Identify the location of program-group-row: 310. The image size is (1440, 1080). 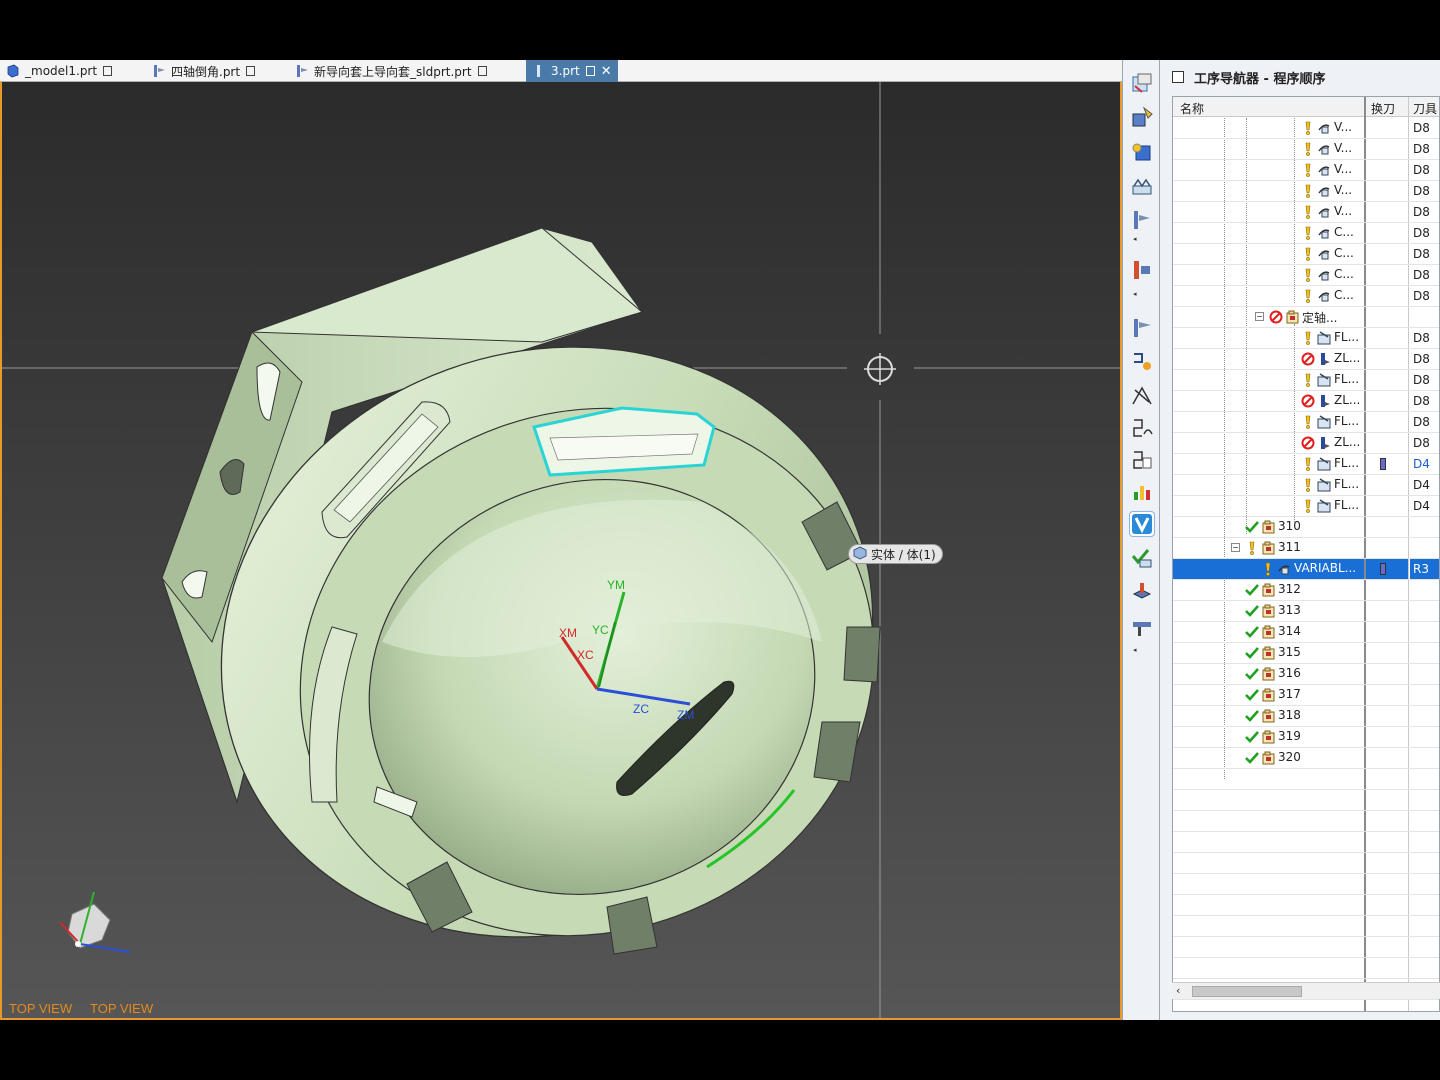
(1306, 527).